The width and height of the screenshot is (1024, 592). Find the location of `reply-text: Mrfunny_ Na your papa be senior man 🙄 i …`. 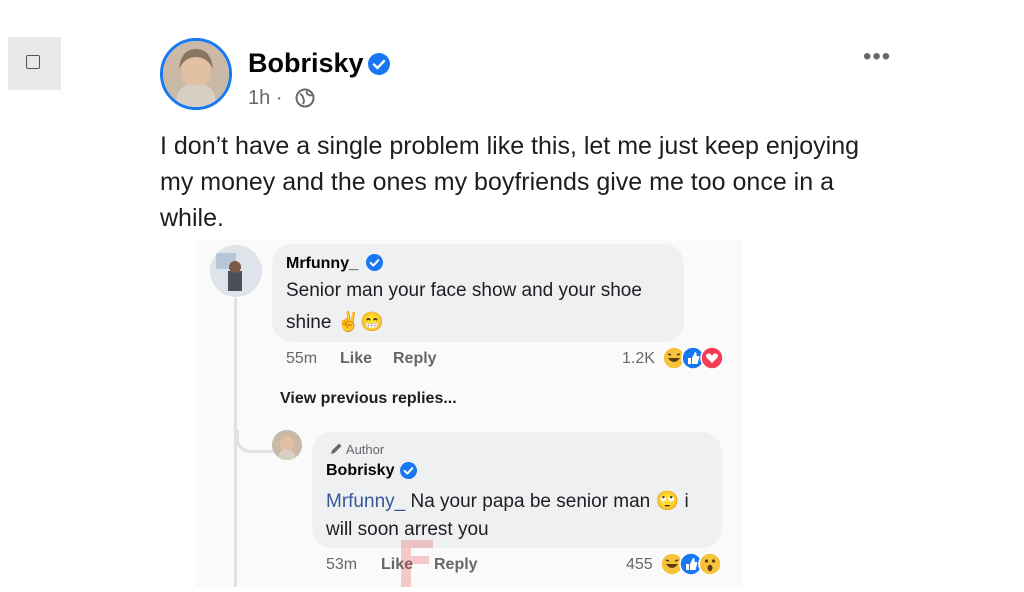

reply-text: Mrfunny_ Na your papa be senior man 🙄 i … is located at coordinates (521, 516).